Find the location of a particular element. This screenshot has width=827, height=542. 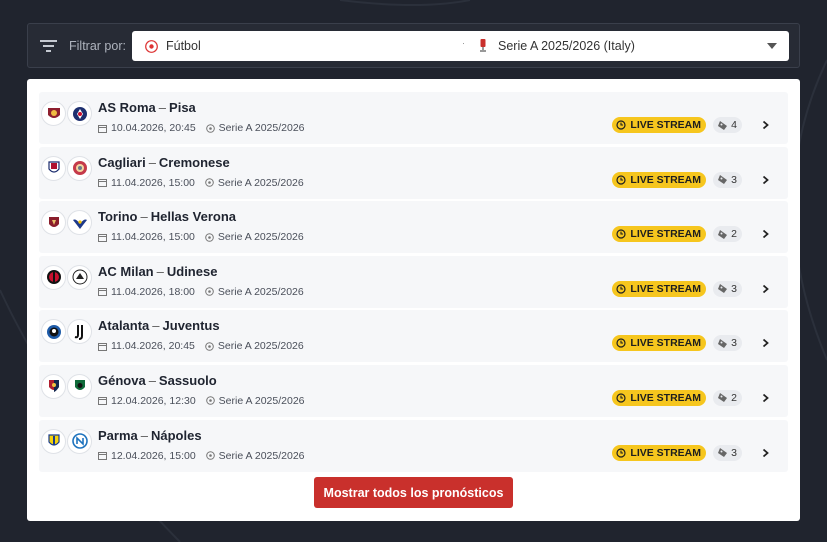

match-datetime: 12.04.2026, 15:00 is located at coordinates (153, 455).